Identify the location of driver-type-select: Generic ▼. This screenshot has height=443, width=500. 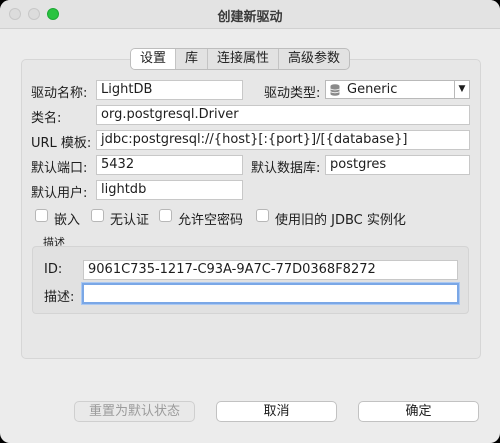
(397, 89).